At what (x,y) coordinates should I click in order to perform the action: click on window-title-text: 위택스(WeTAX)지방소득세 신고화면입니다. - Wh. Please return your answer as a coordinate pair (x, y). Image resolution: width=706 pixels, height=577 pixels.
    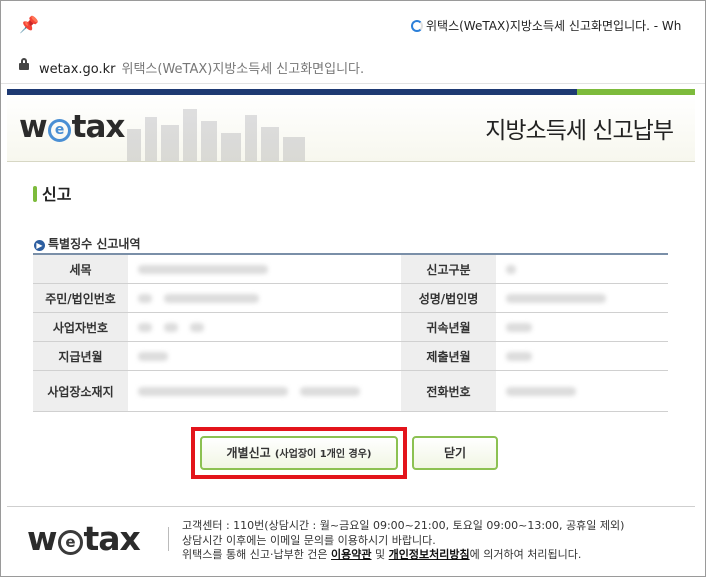
    Looking at the image, I should click on (554, 26).